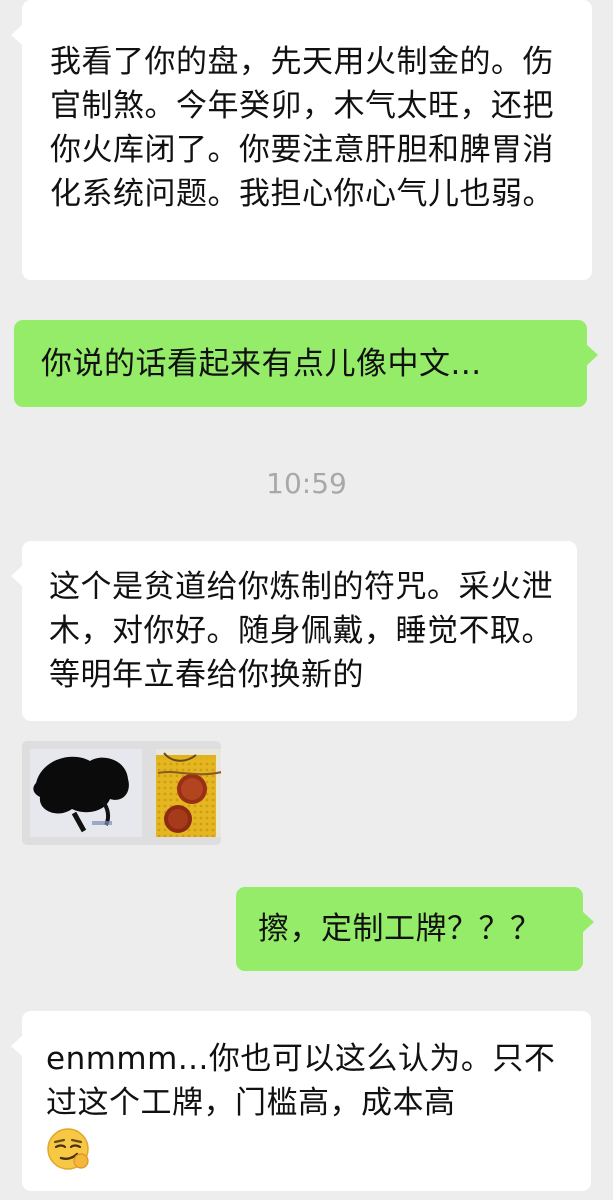 The width and height of the screenshot is (613, 1200). What do you see at coordinates (306, 483) in the screenshot?
I see `chat-timestamp: 10:59` at bounding box center [306, 483].